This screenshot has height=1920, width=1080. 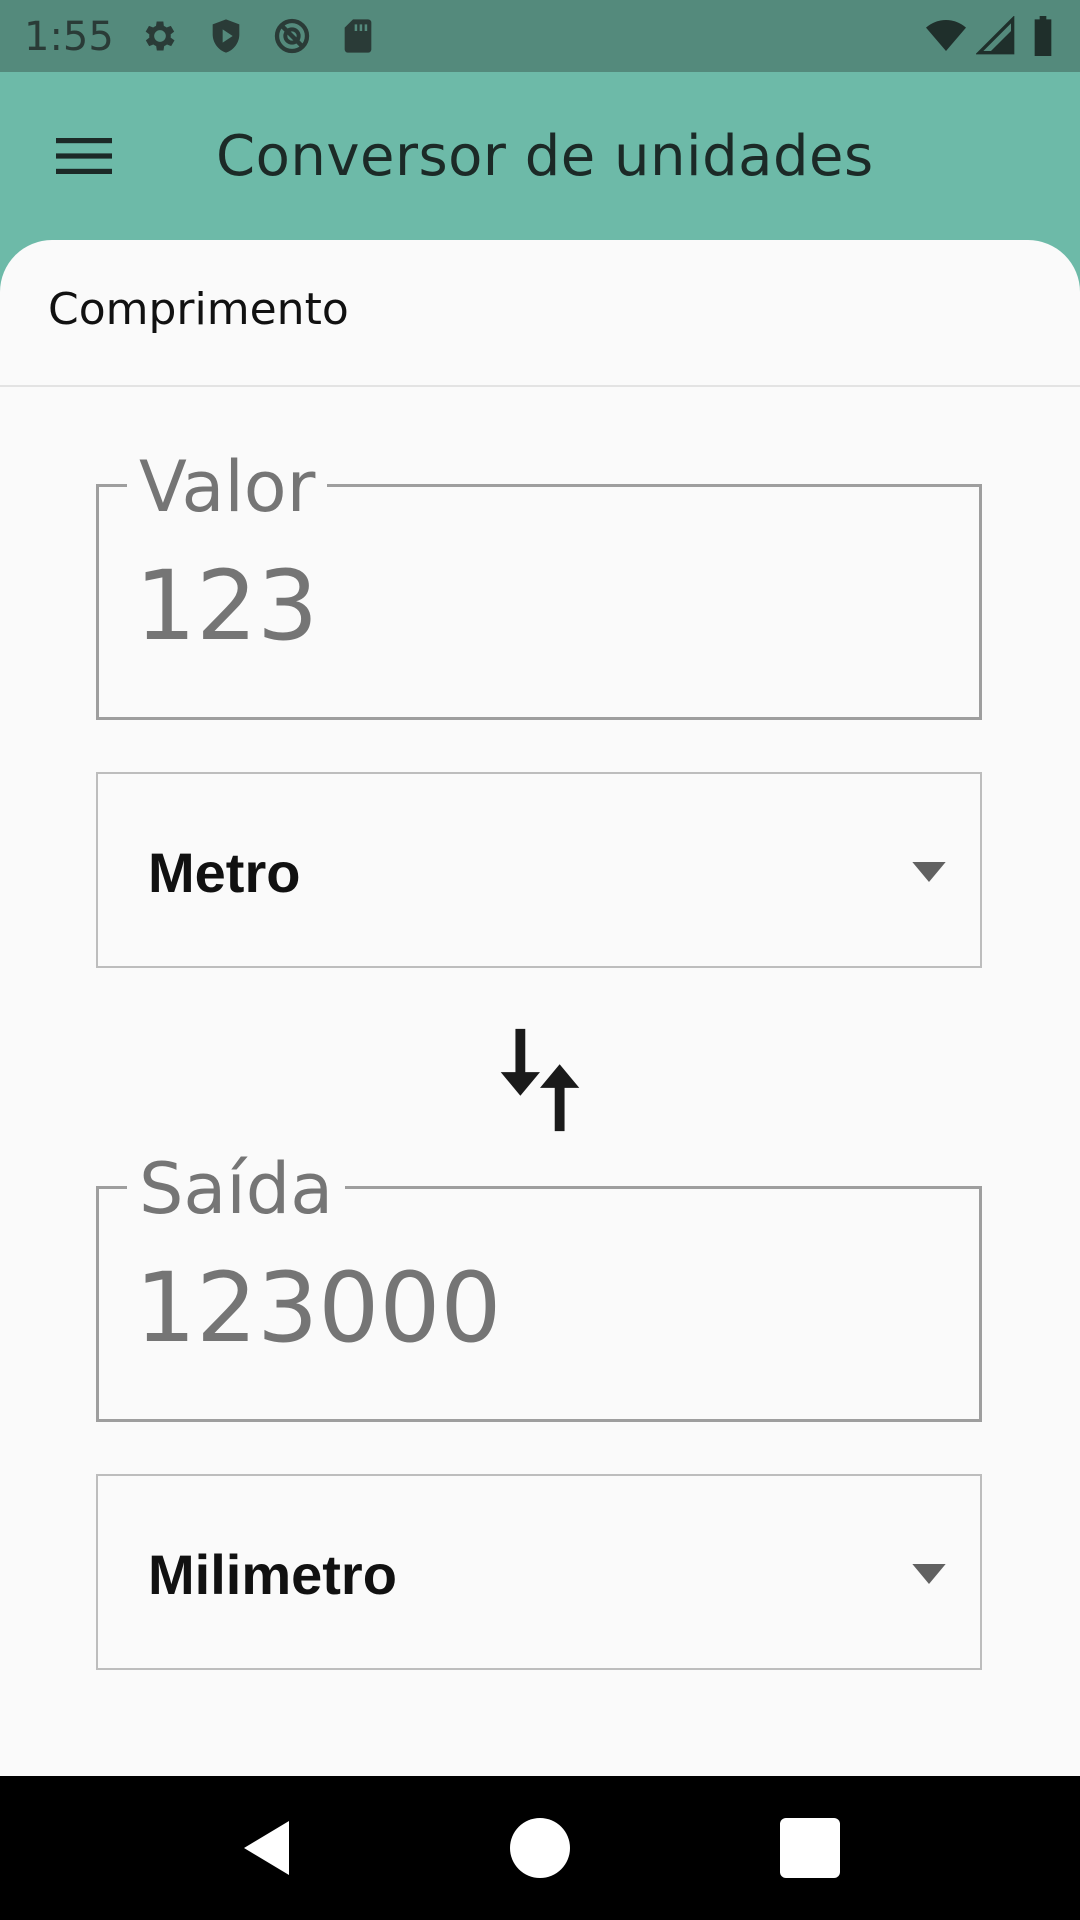 I want to click on output-label: Saída, so click(x=236, y=1189).